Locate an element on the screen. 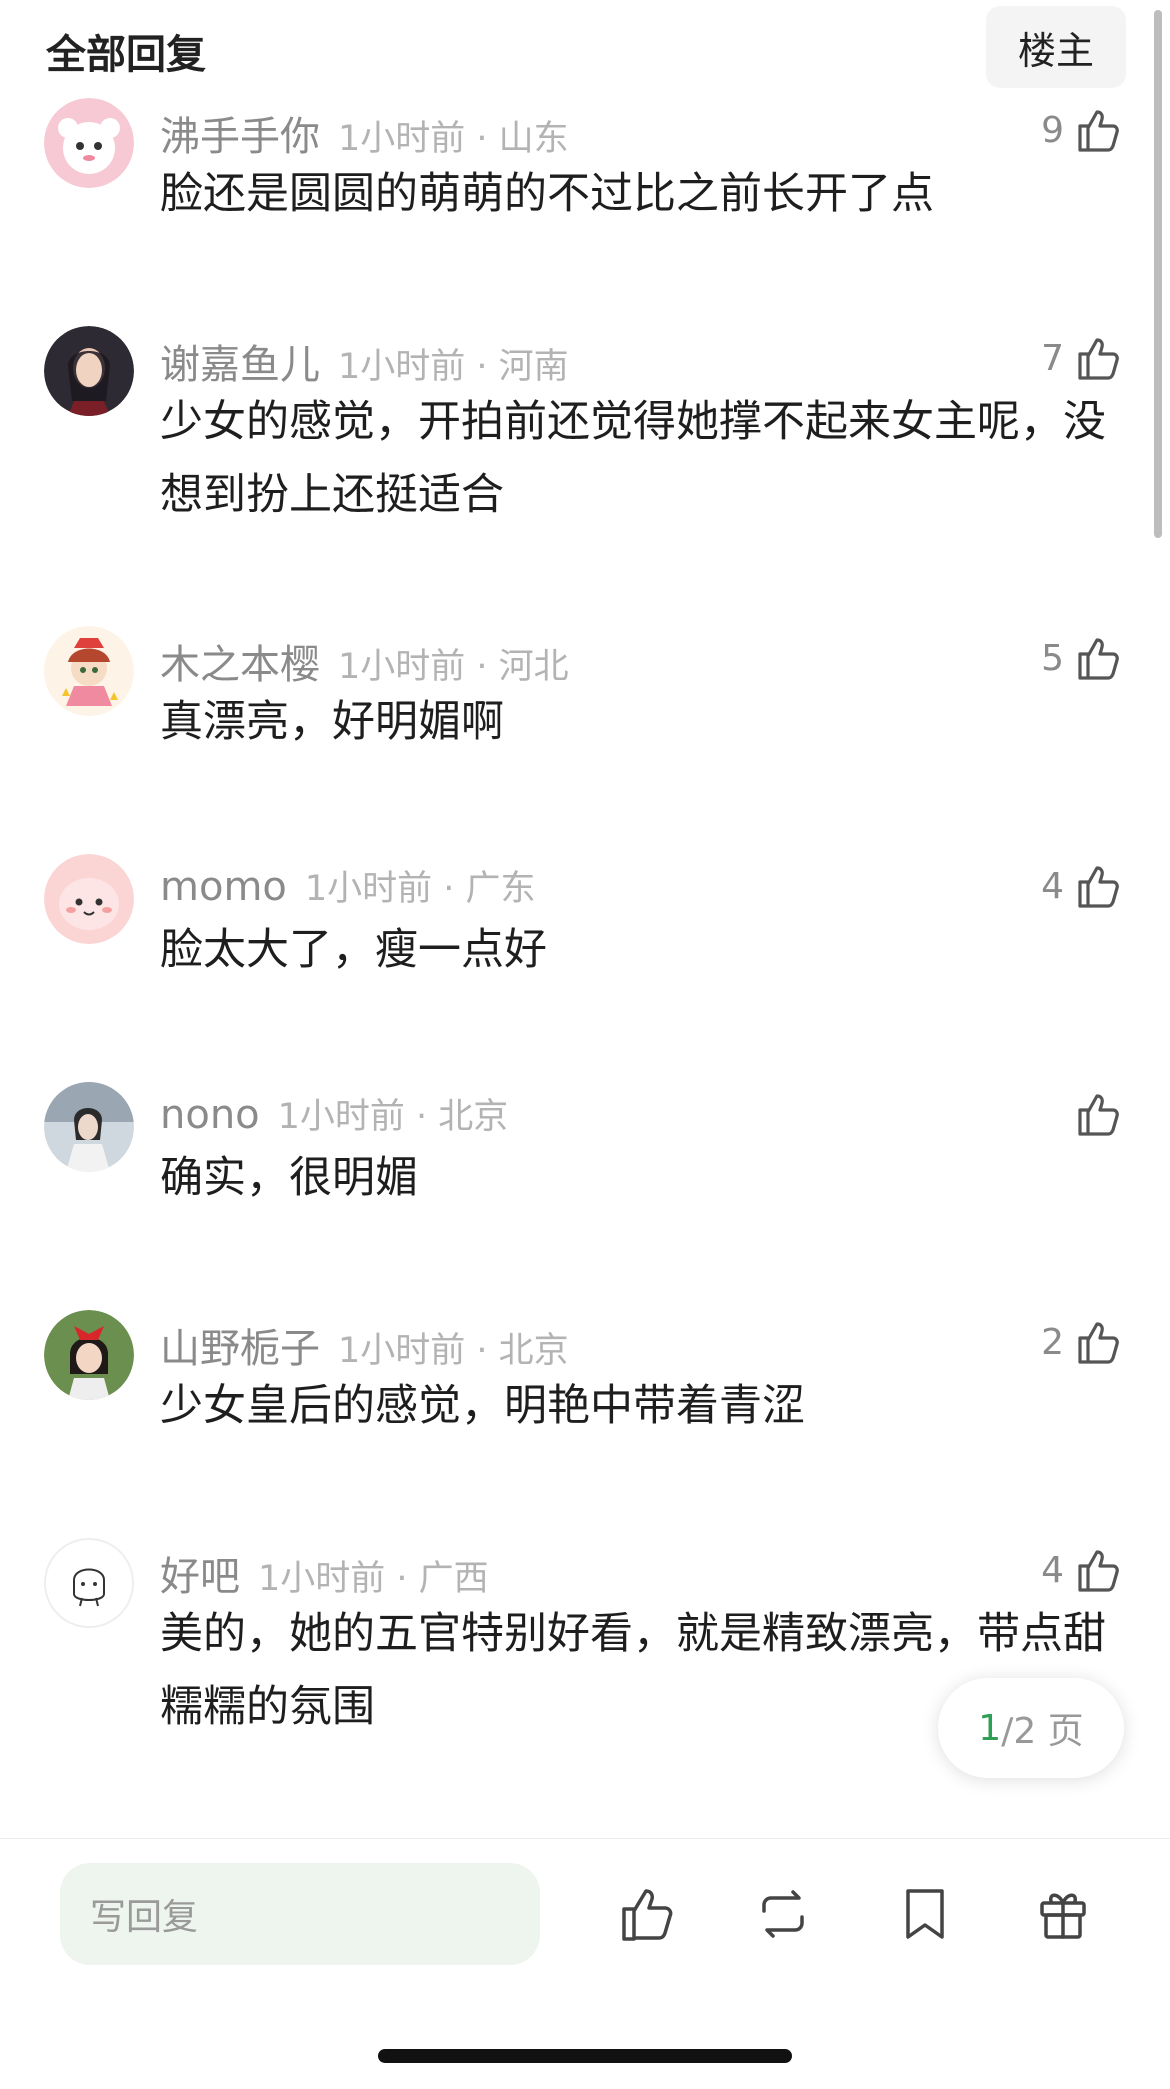 This screenshot has height=2089, width=1170. scrollbar is located at coordinates (1158, 274).